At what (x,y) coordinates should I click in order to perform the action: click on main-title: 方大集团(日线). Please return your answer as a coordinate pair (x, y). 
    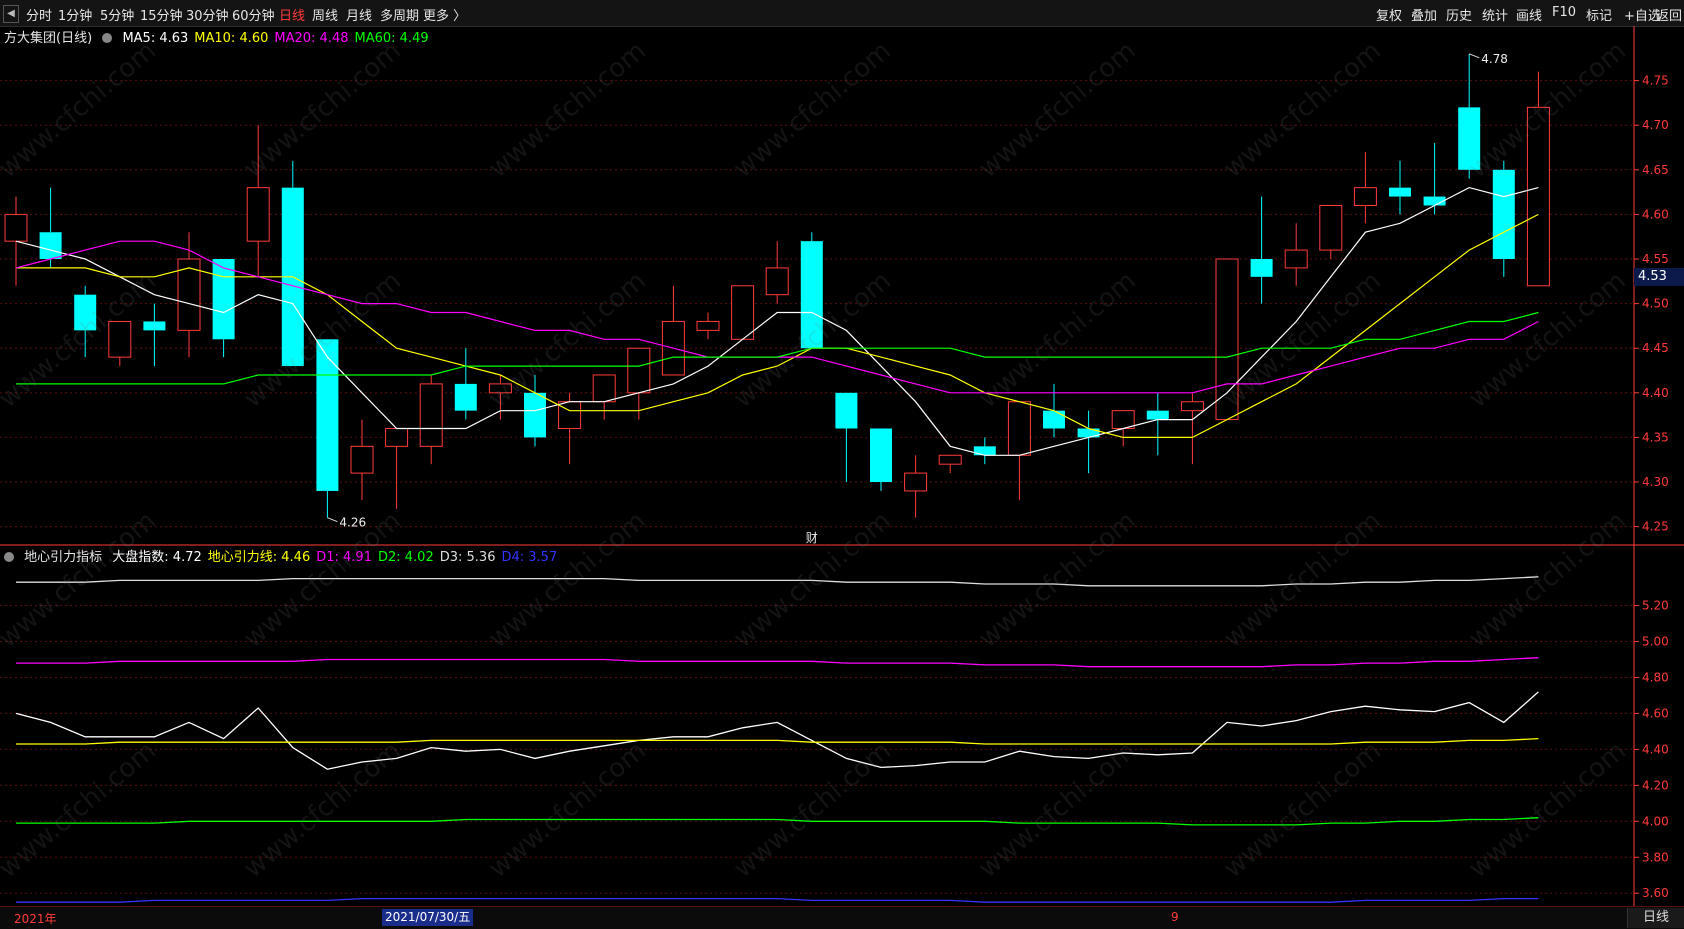
    Looking at the image, I should click on (48, 38).